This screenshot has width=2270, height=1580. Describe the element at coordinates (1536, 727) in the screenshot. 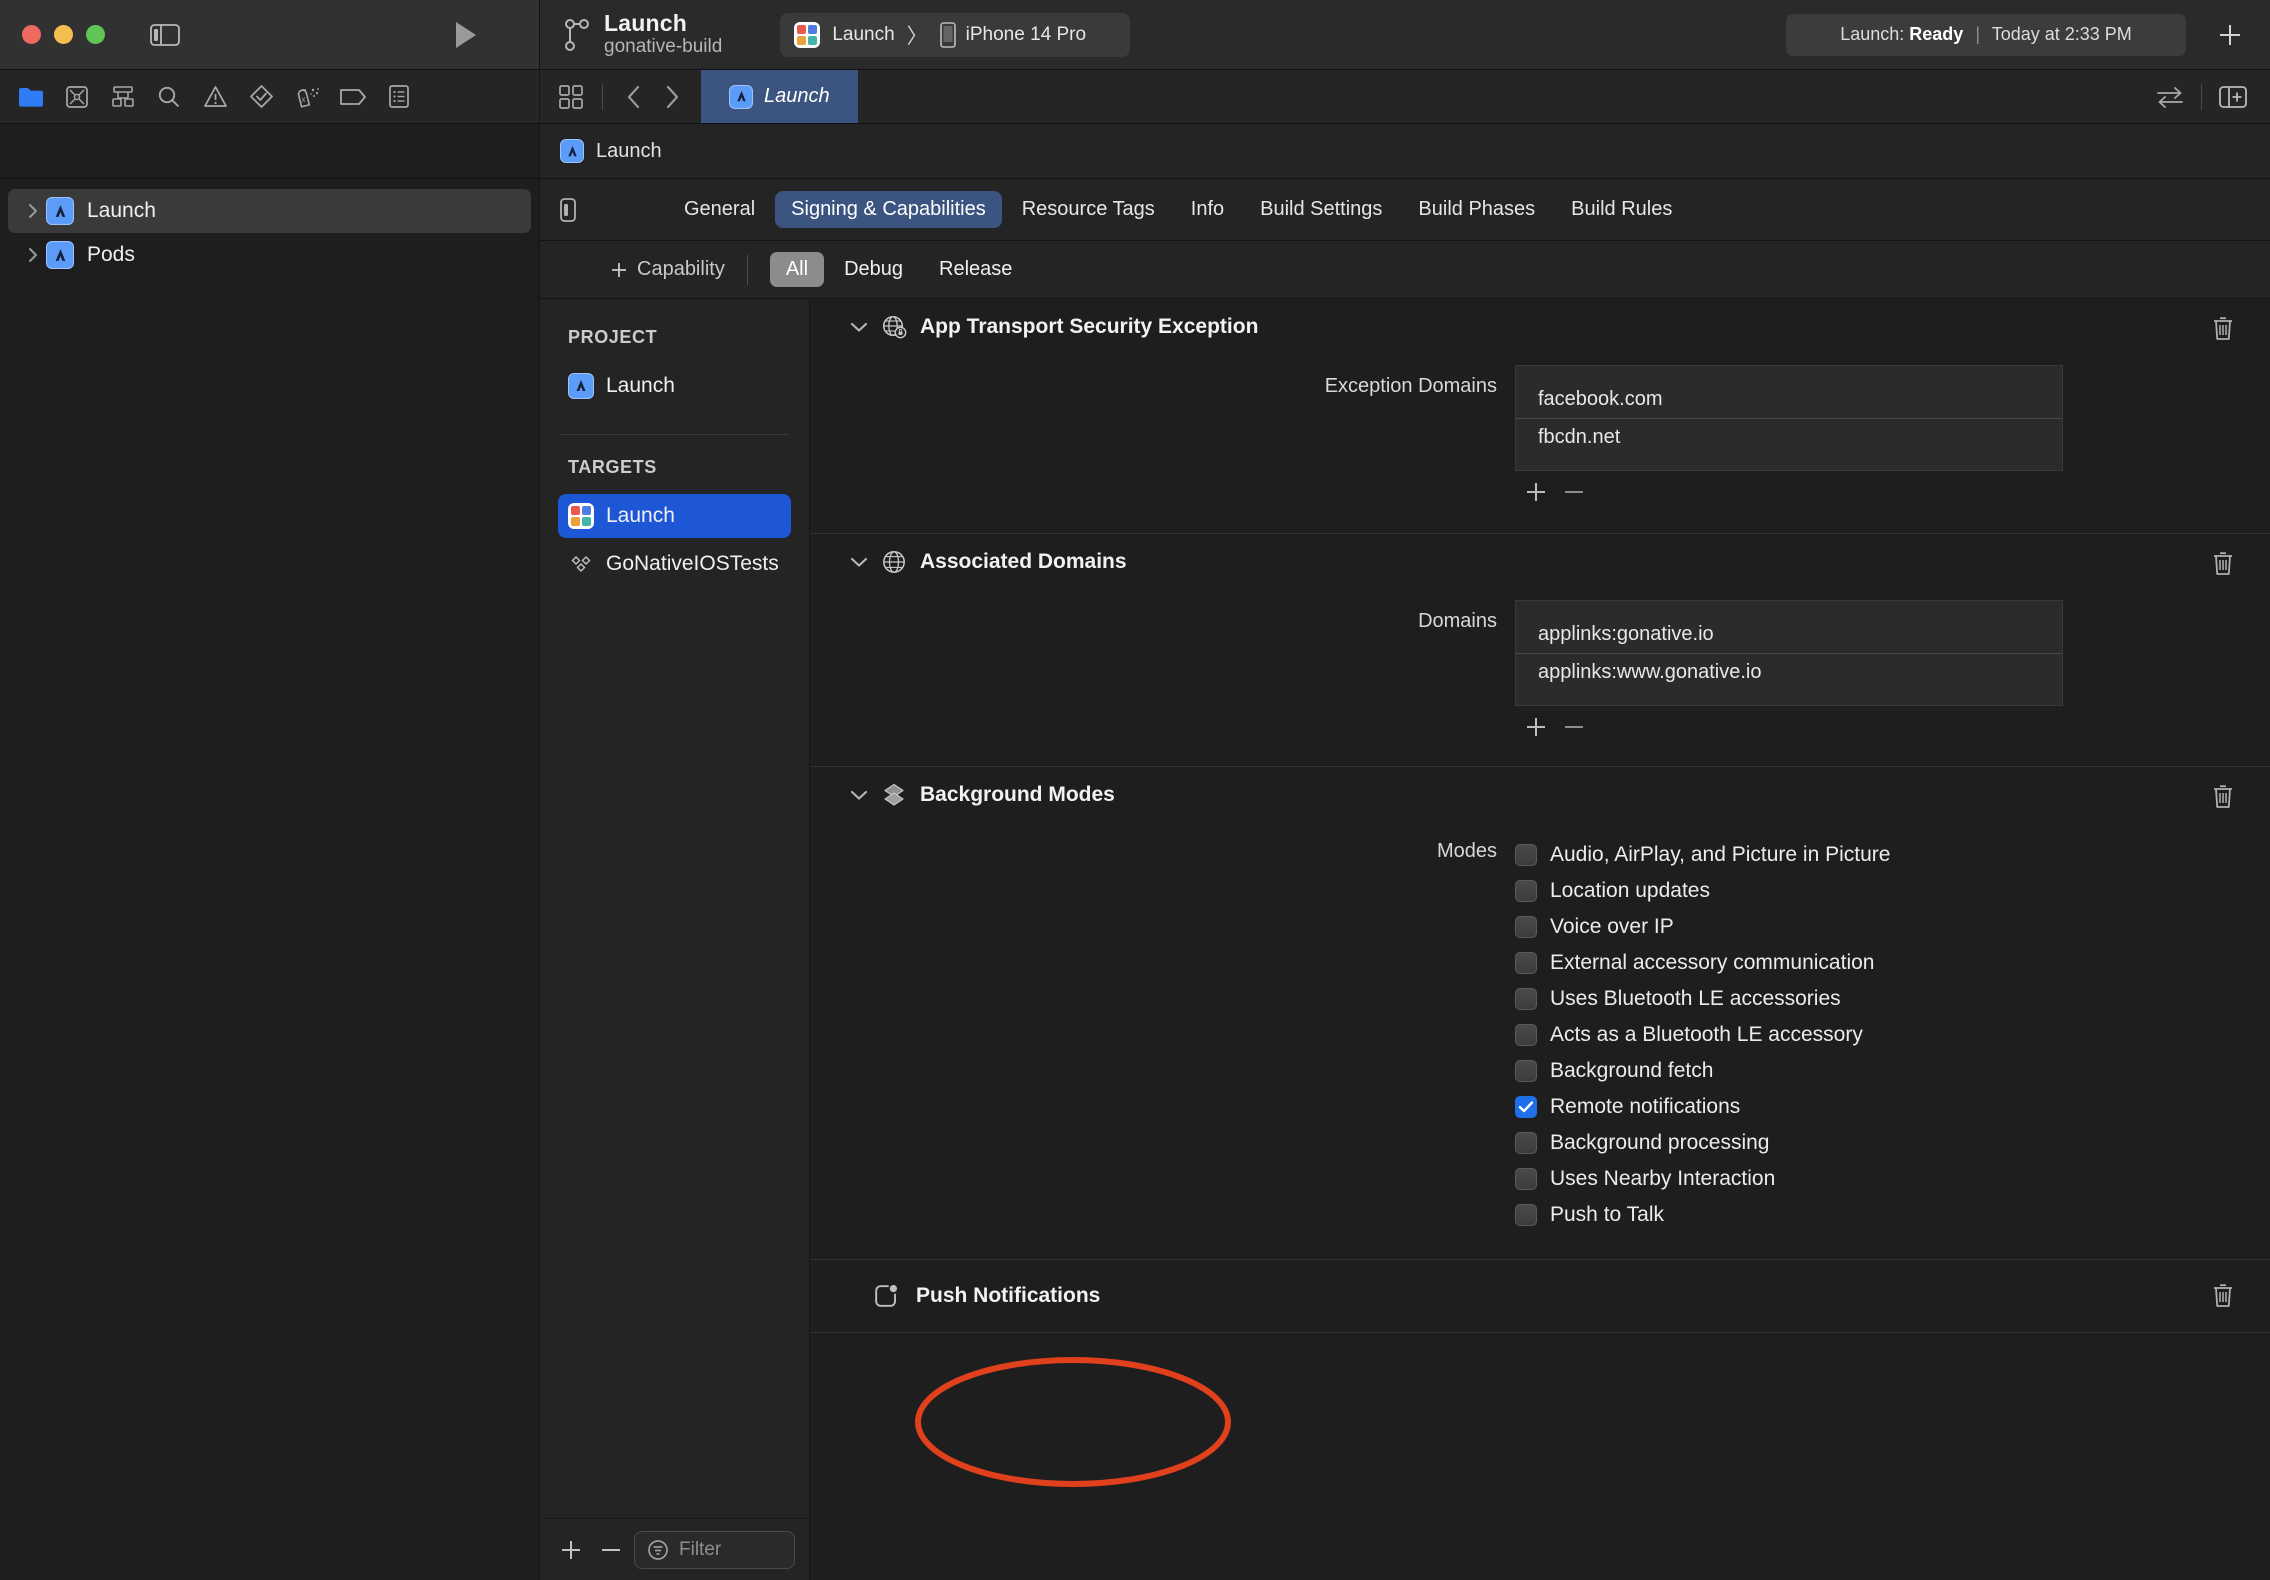

I see `add-associated-domain-button` at that location.